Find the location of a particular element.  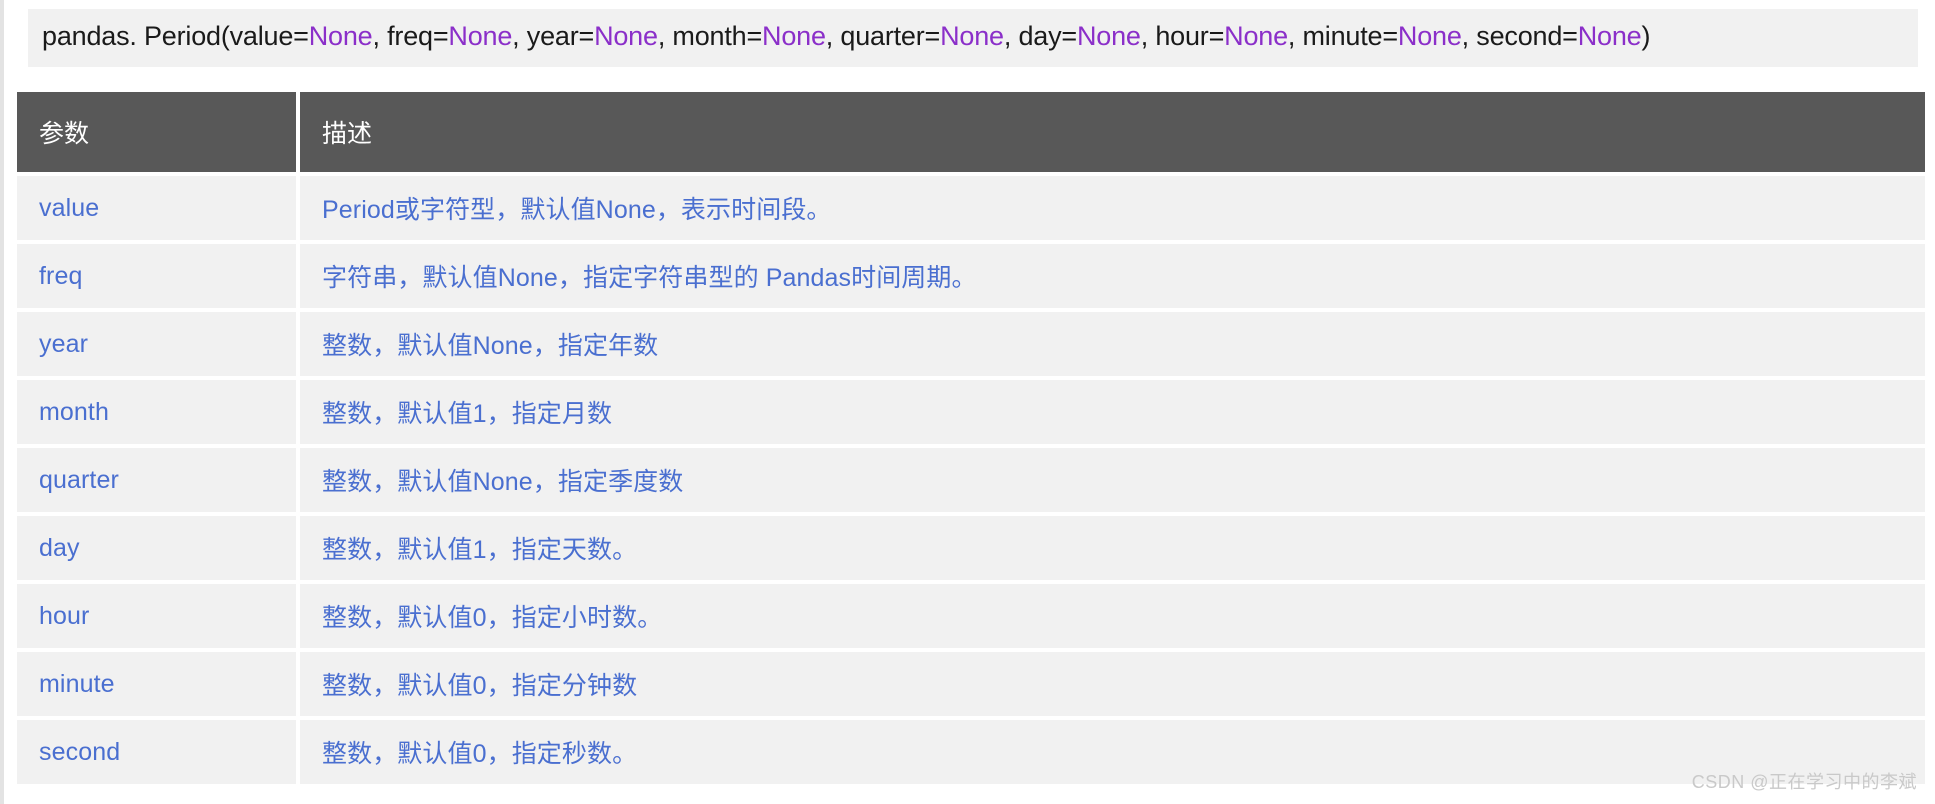

signature-param-value-5: None is located at coordinates (1108, 36).